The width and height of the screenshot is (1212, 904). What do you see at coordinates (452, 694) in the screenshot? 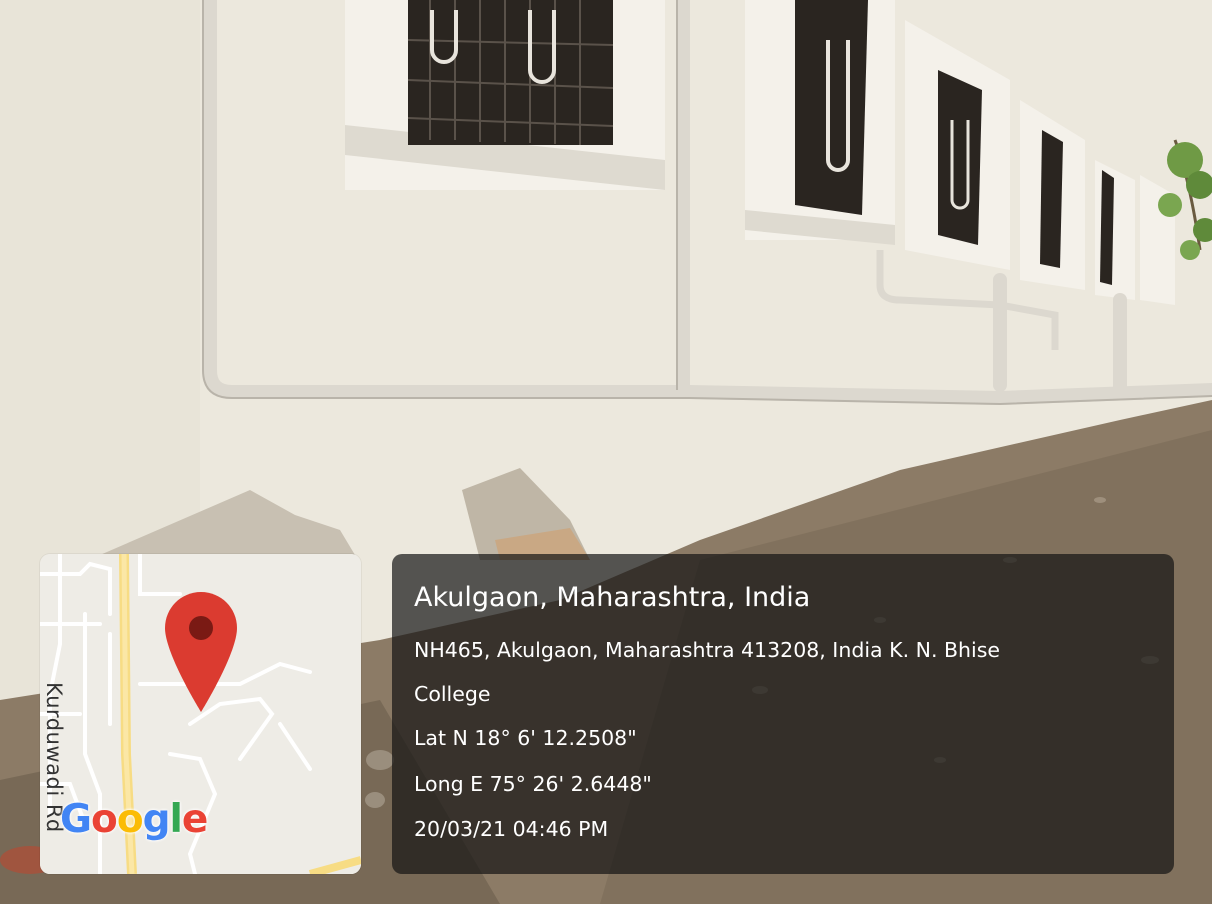
I see `address-line-2: College` at bounding box center [452, 694].